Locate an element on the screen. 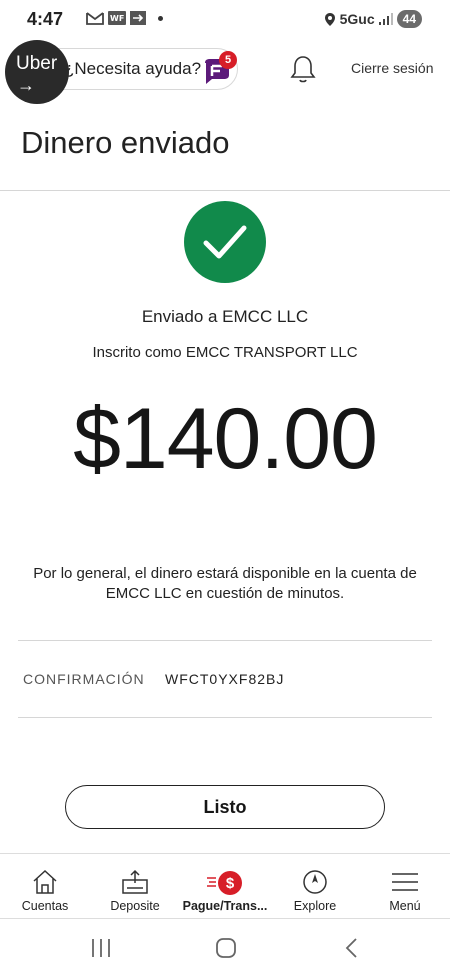 The height and width of the screenshot is (976, 450). uber-floating-bubble: Uber → is located at coordinates (37, 72).